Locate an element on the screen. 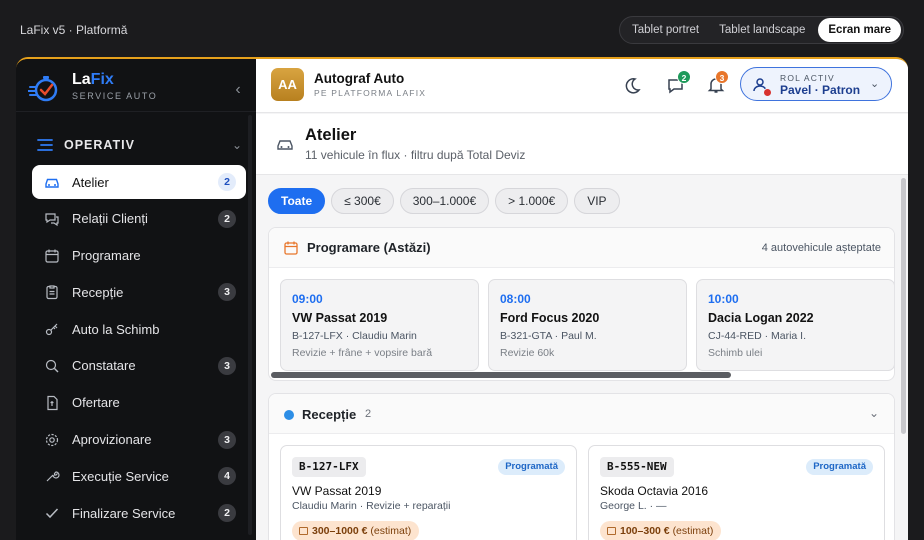 Image resolution: width=924 pixels, height=540 pixels. filter-chip-vip: VIP is located at coordinates (597, 201).